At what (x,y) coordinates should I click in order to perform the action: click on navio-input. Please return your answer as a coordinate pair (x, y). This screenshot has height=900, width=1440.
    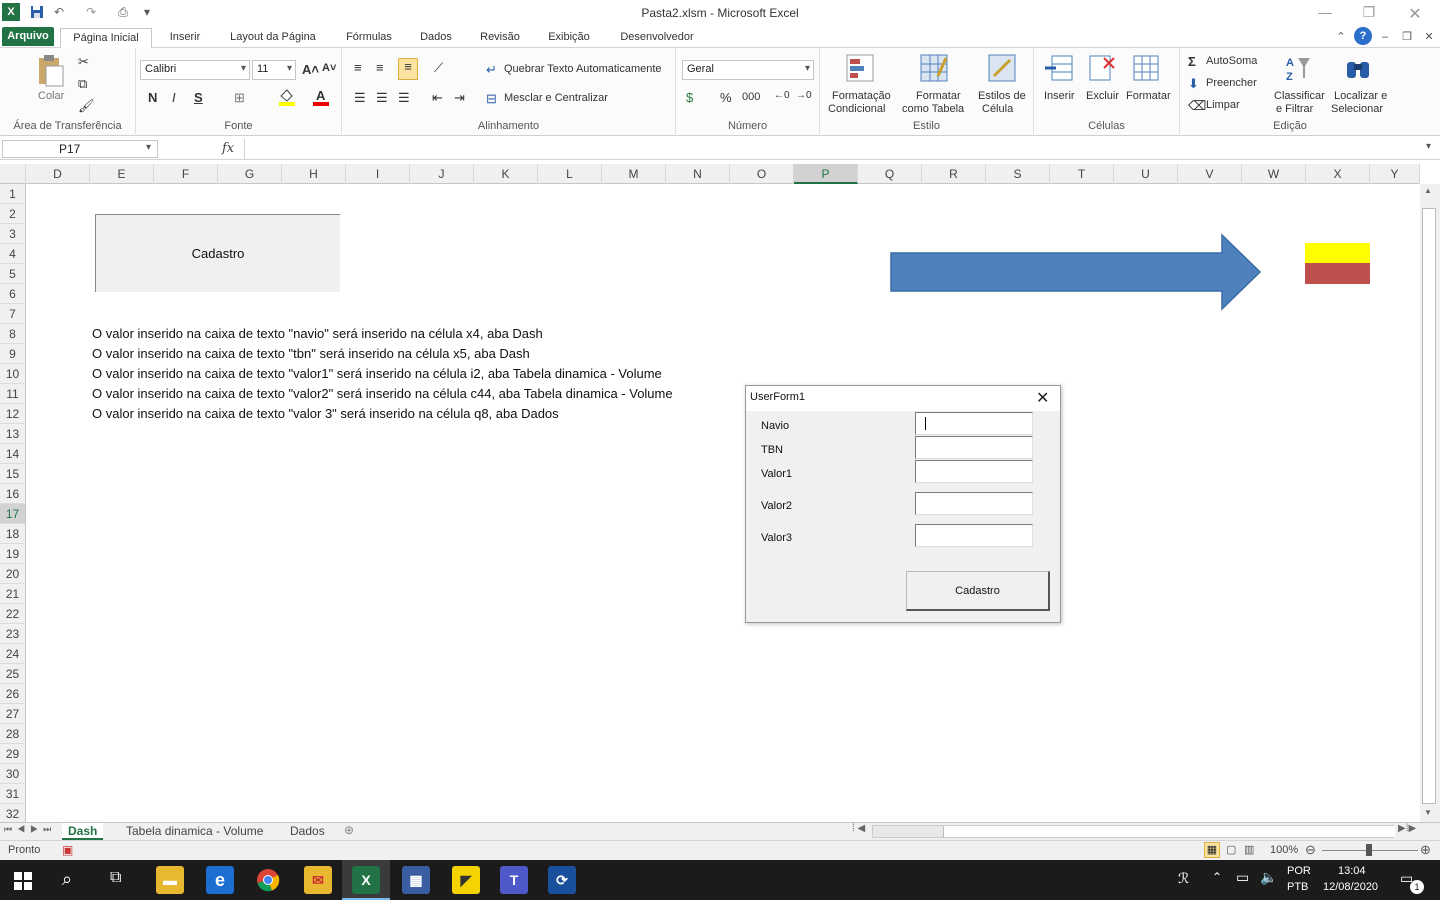
    Looking at the image, I should click on (974, 423).